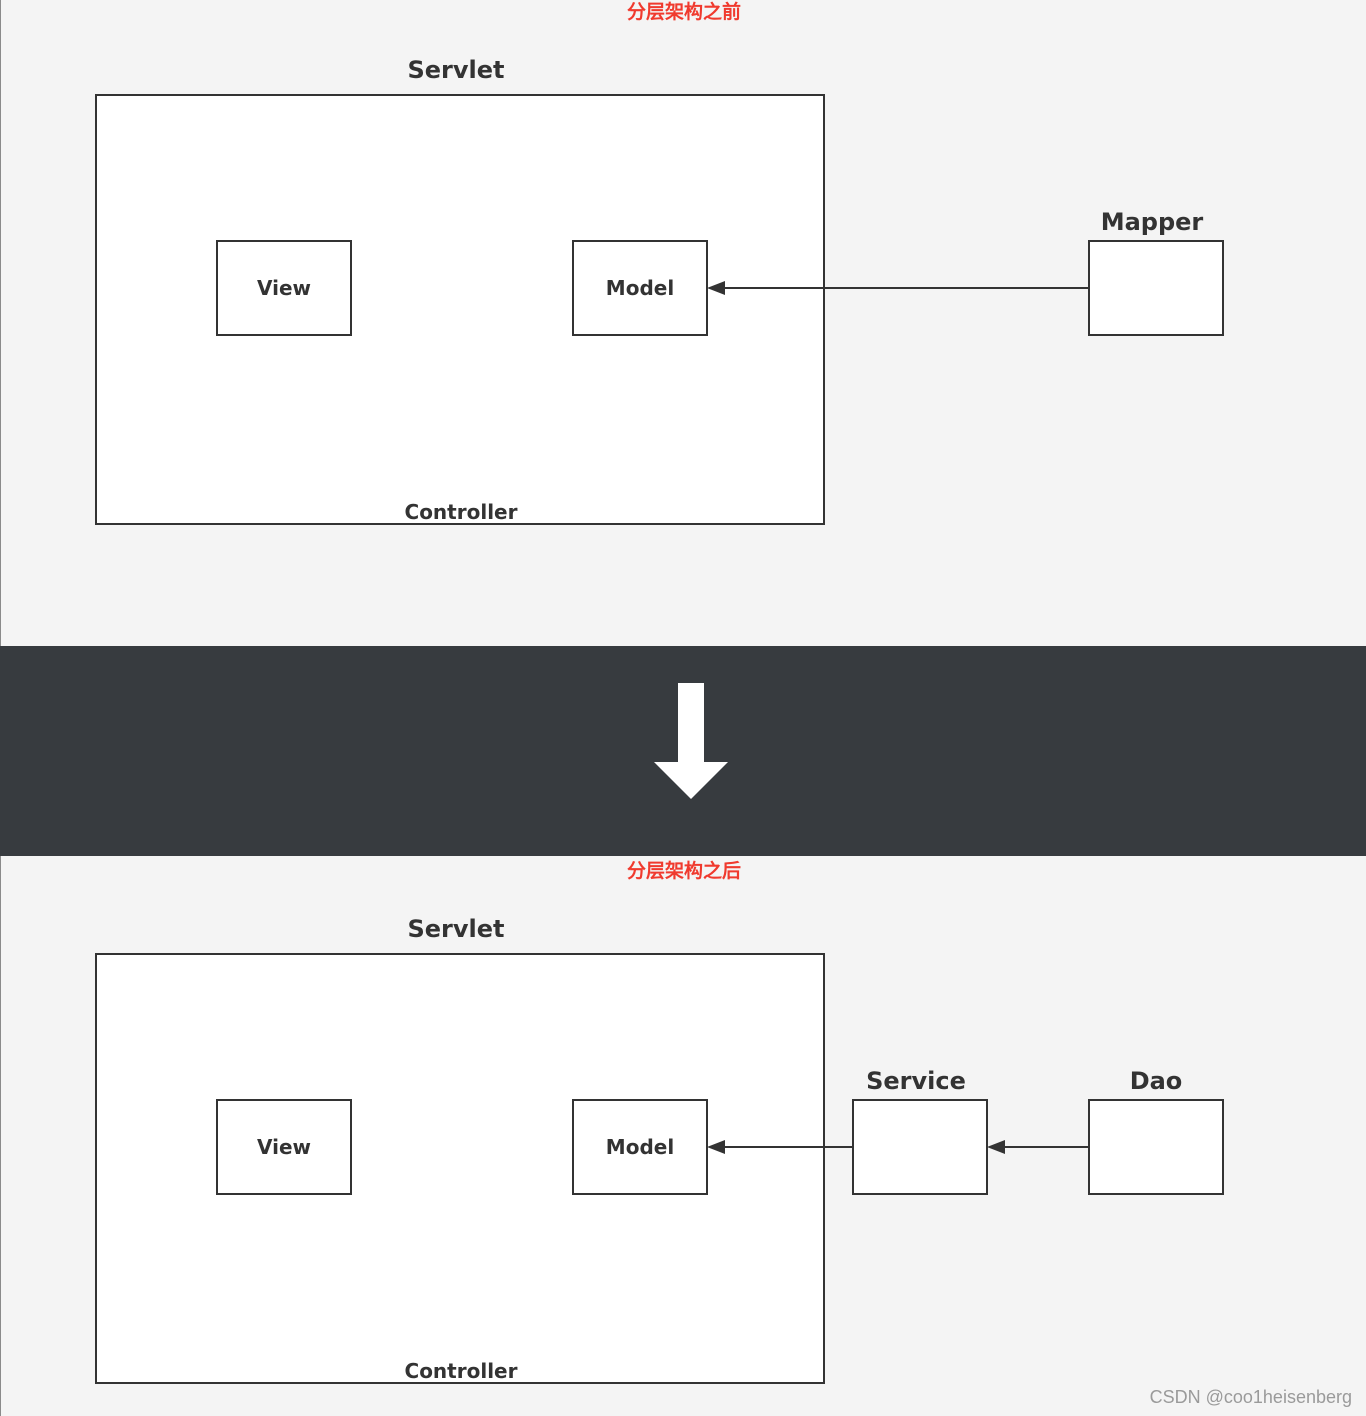 This screenshot has width=1366, height=1416. What do you see at coordinates (683, 12) in the screenshot?
I see `before-heading: 分层架构之前` at bounding box center [683, 12].